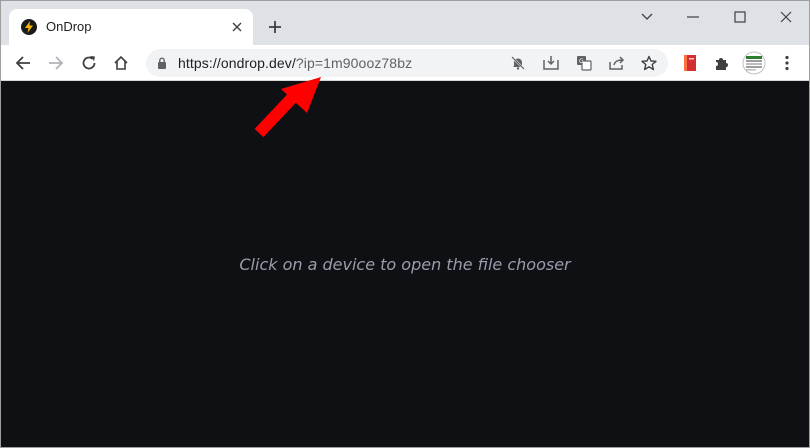 The height and width of the screenshot is (448, 810). I want to click on url-host: https://ondrop.dev/, so click(237, 63).